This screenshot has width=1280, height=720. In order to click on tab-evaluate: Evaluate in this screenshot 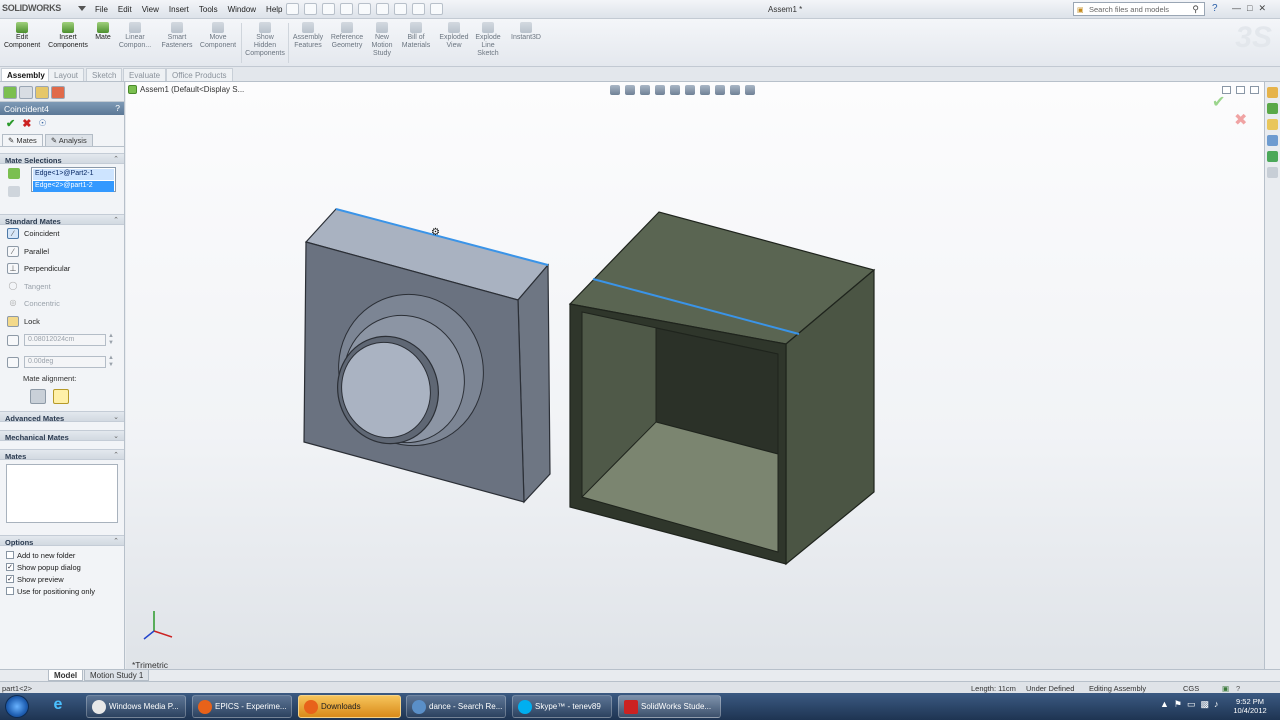, I will do `click(145, 74)`.